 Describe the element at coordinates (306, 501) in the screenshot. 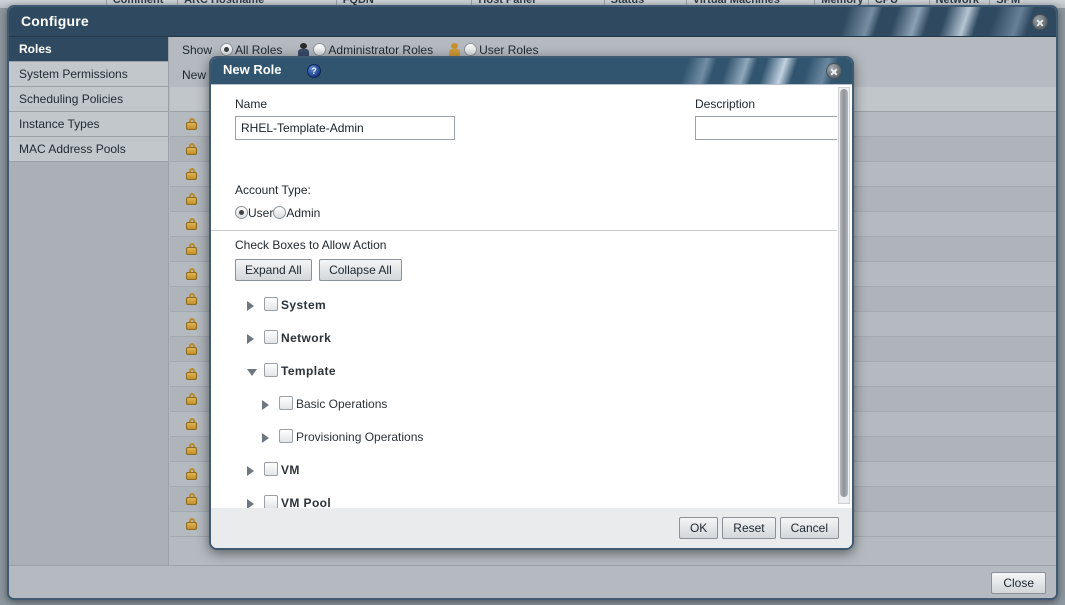

I see `tree-node-label: VM Pool` at that location.